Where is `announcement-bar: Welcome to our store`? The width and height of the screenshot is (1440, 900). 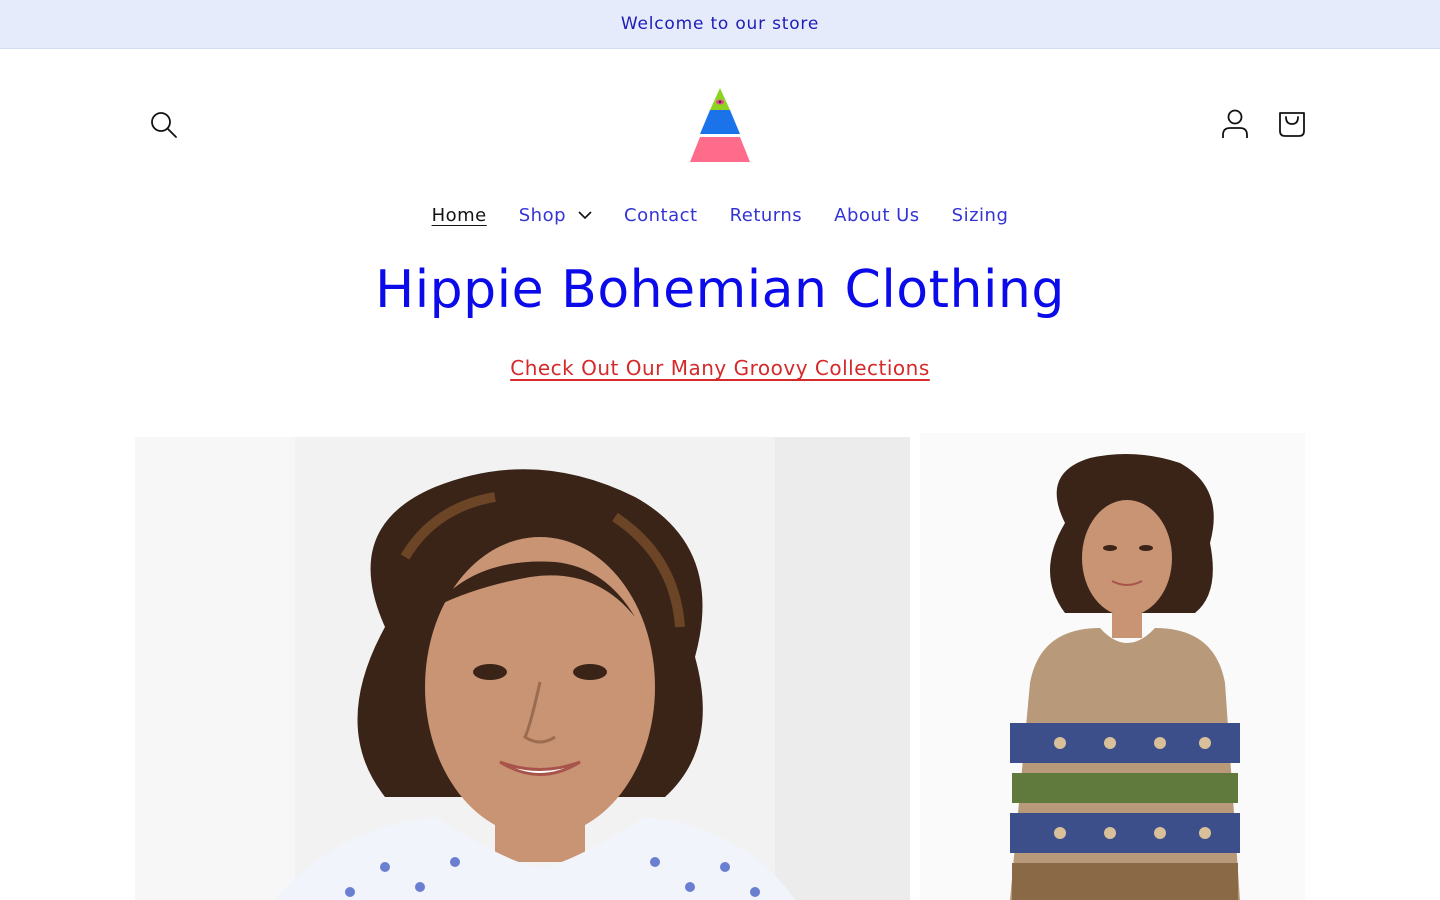 announcement-bar: Welcome to our store is located at coordinates (720, 24).